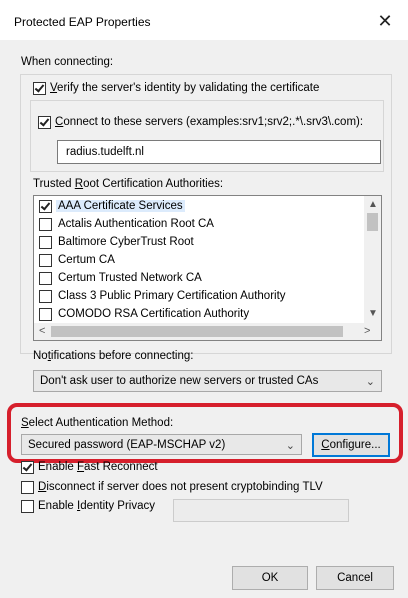  Describe the element at coordinates (261, 510) in the screenshot. I see `identity-input` at that location.